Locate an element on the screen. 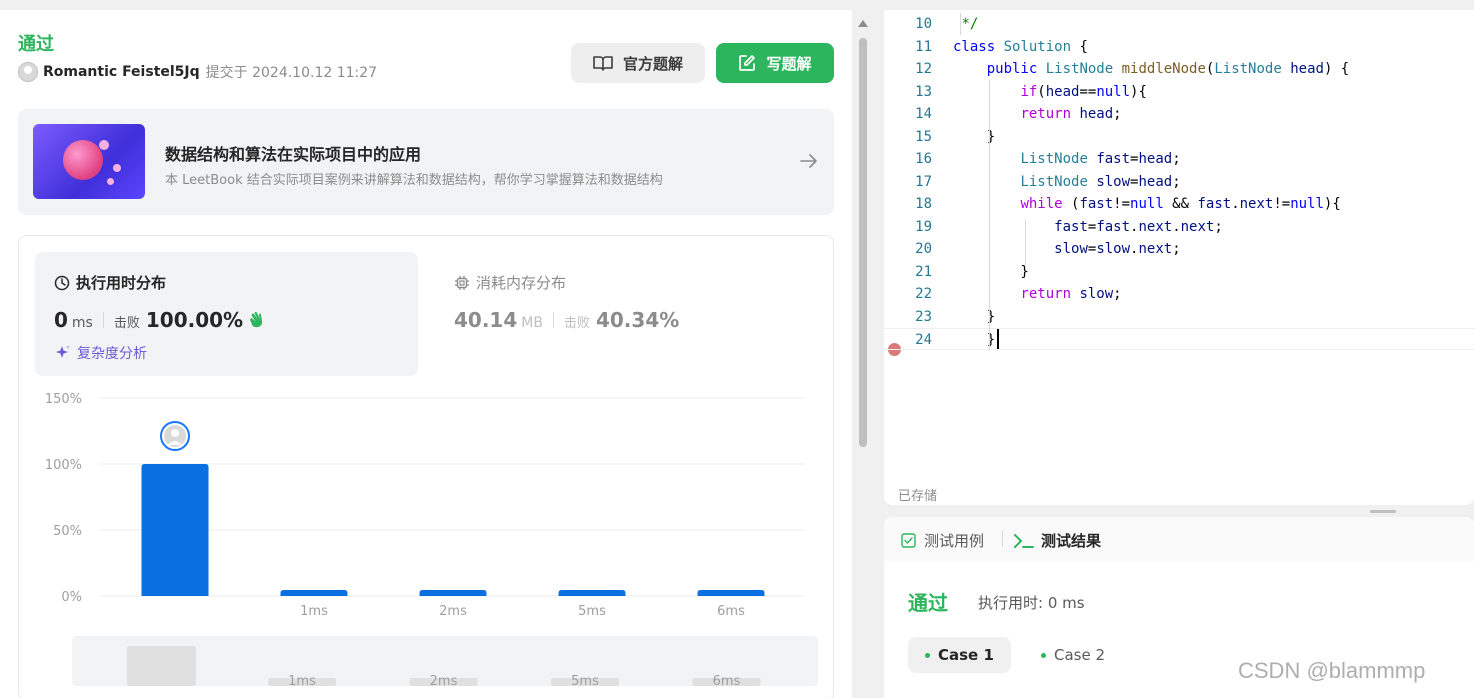  code-text: ListNode slow=head; is located at coordinates (1100, 181).